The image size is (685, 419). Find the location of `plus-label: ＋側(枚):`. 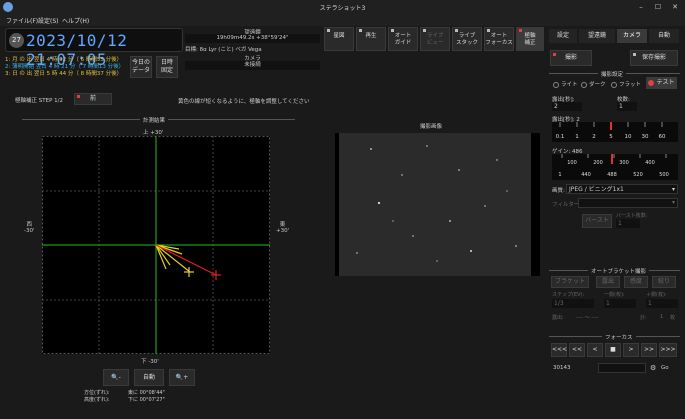

plus-label: ＋側(枚): is located at coordinates (656, 295).